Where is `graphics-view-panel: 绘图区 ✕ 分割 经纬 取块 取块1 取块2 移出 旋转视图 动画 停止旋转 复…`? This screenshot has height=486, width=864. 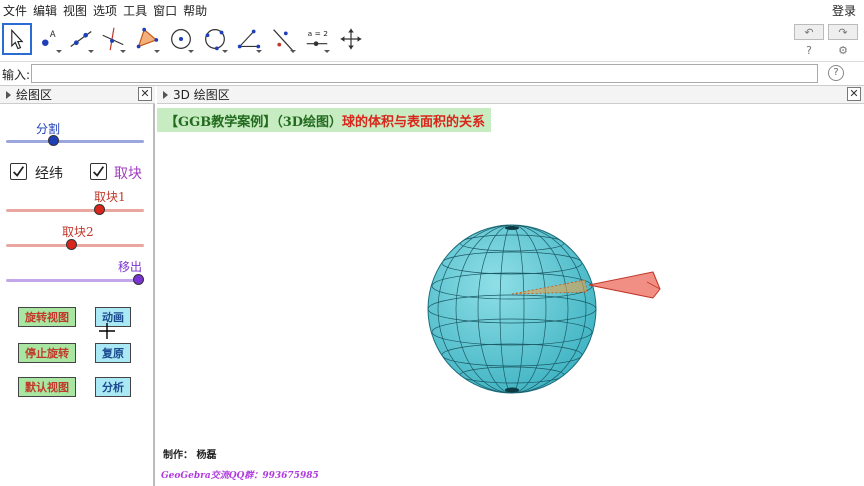 graphics-view-panel: 绘图区 ✕ 分割 经纬 取块 取块1 取块2 移出 旋转视图 动画 停止旋转 复… is located at coordinates (77, 286).